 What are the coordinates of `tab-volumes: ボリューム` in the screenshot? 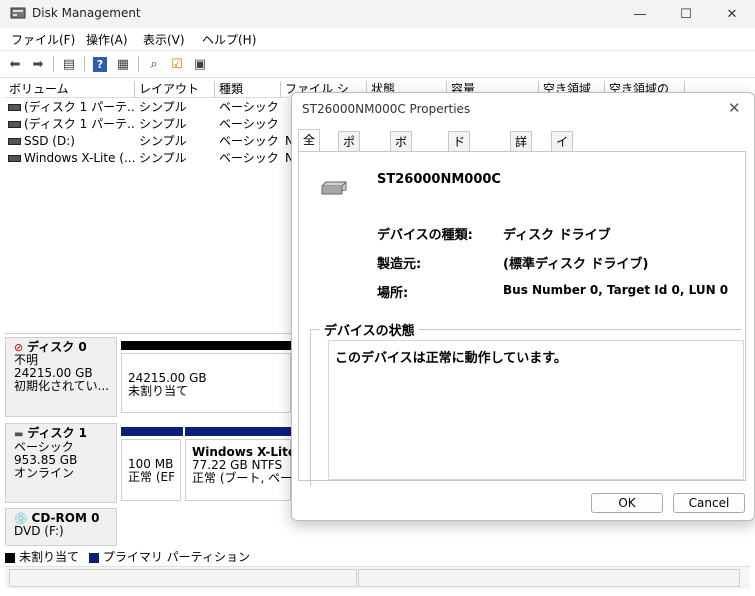 It's located at (401, 180).